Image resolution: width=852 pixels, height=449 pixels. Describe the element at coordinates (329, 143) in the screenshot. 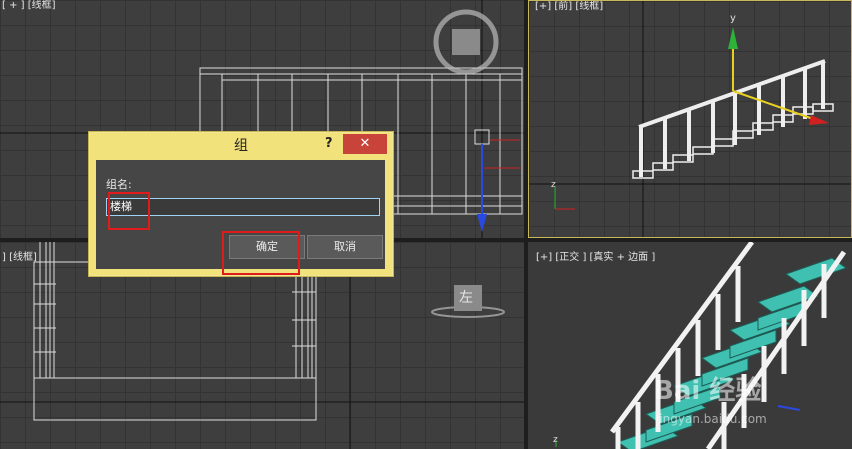

I see `help-button: ?` at that location.